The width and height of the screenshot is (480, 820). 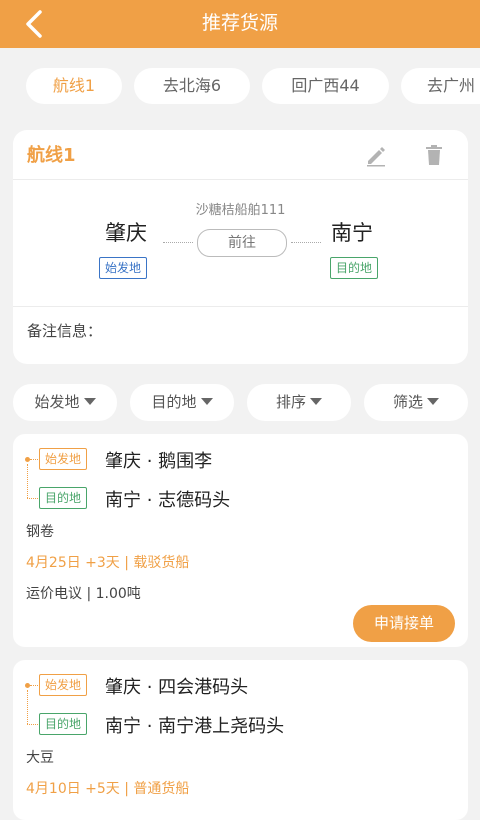 I want to click on filter-label: 目的地, so click(x=174, y=402).